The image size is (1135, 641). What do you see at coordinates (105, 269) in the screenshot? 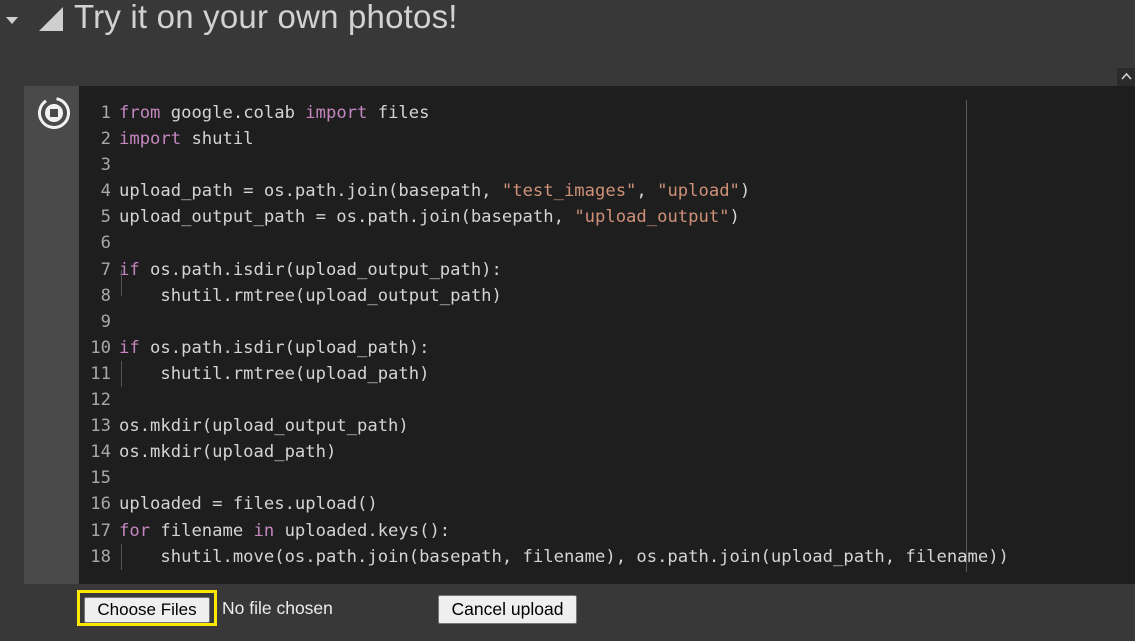
I see `line-number: 7` at bounding box center [105, 269].